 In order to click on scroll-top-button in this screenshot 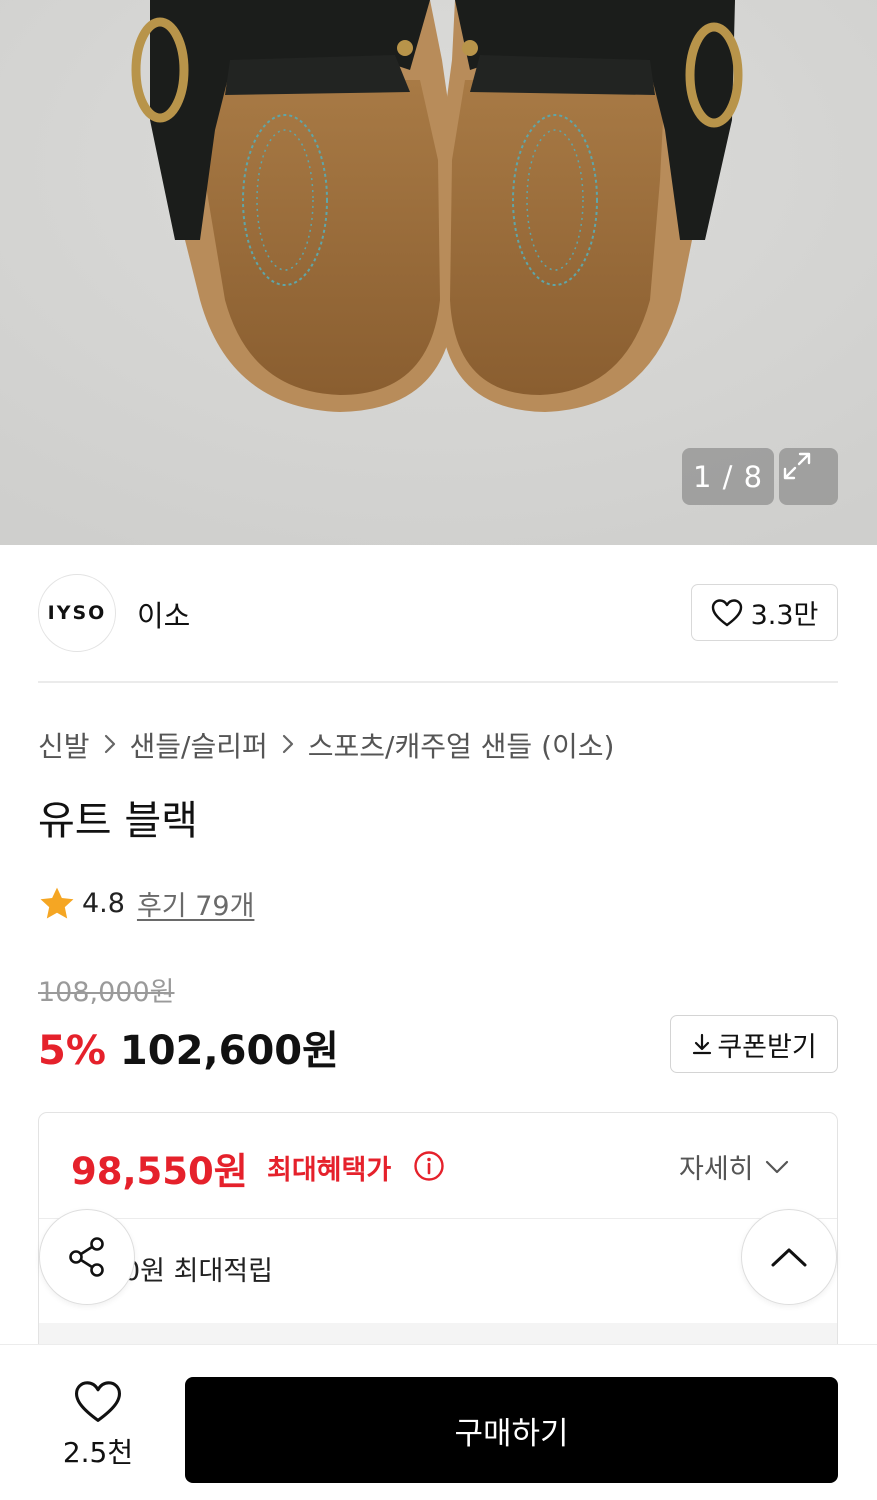, I will do `click(789, 1257)`.